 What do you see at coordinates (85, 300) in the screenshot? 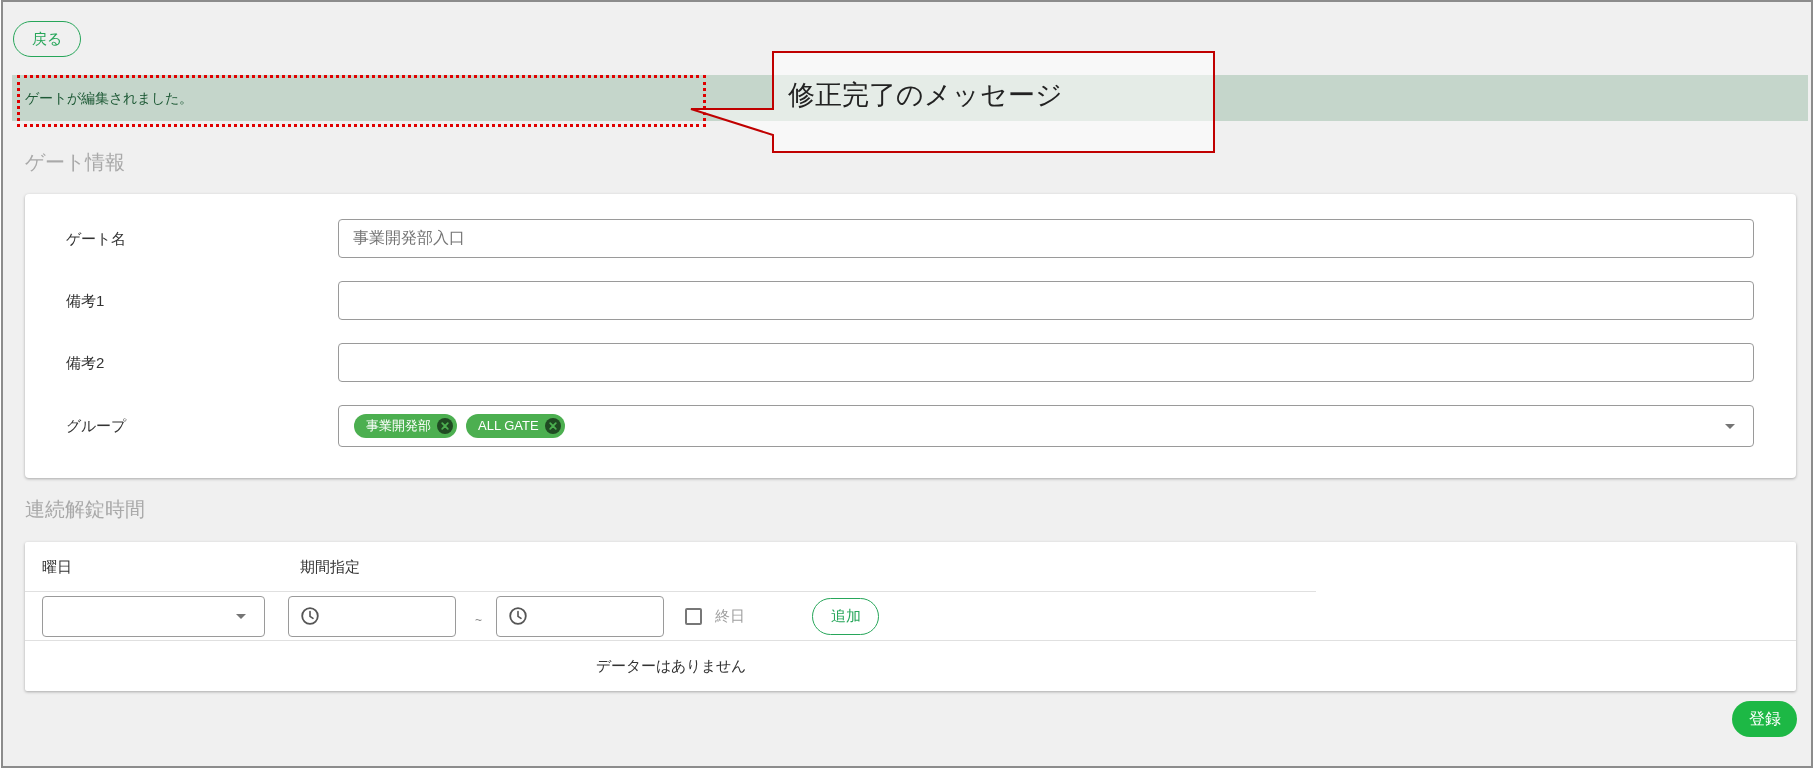
I see `field-label: 備考1` at bounding box center [85, 300].